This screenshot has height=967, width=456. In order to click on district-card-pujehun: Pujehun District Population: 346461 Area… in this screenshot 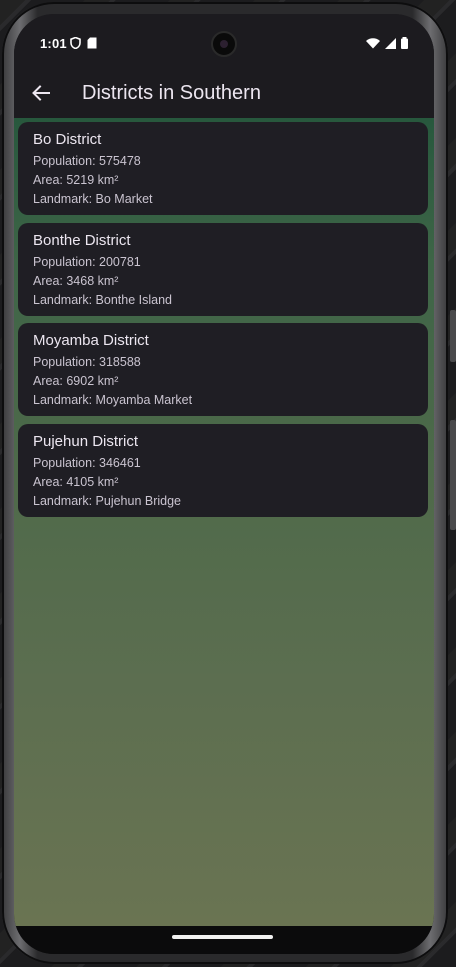, I will do `click(223, 470)`.